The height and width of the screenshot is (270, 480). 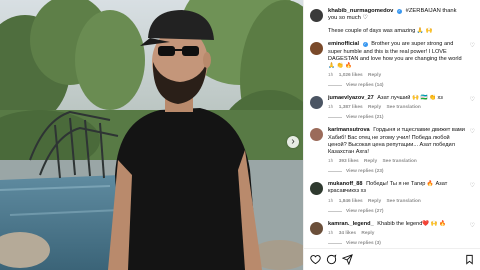 What do you see at coordinates (365, 211) in the screenshot?
I see `view-replies-label: View replies (27)` at bounding box center [365, 211].